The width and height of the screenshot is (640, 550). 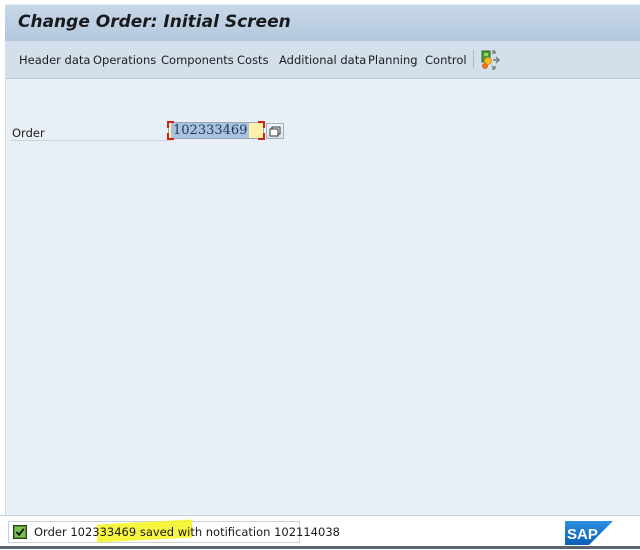 I want to click on toolbar-costs-button: Costs, so click(x=253, y=60).